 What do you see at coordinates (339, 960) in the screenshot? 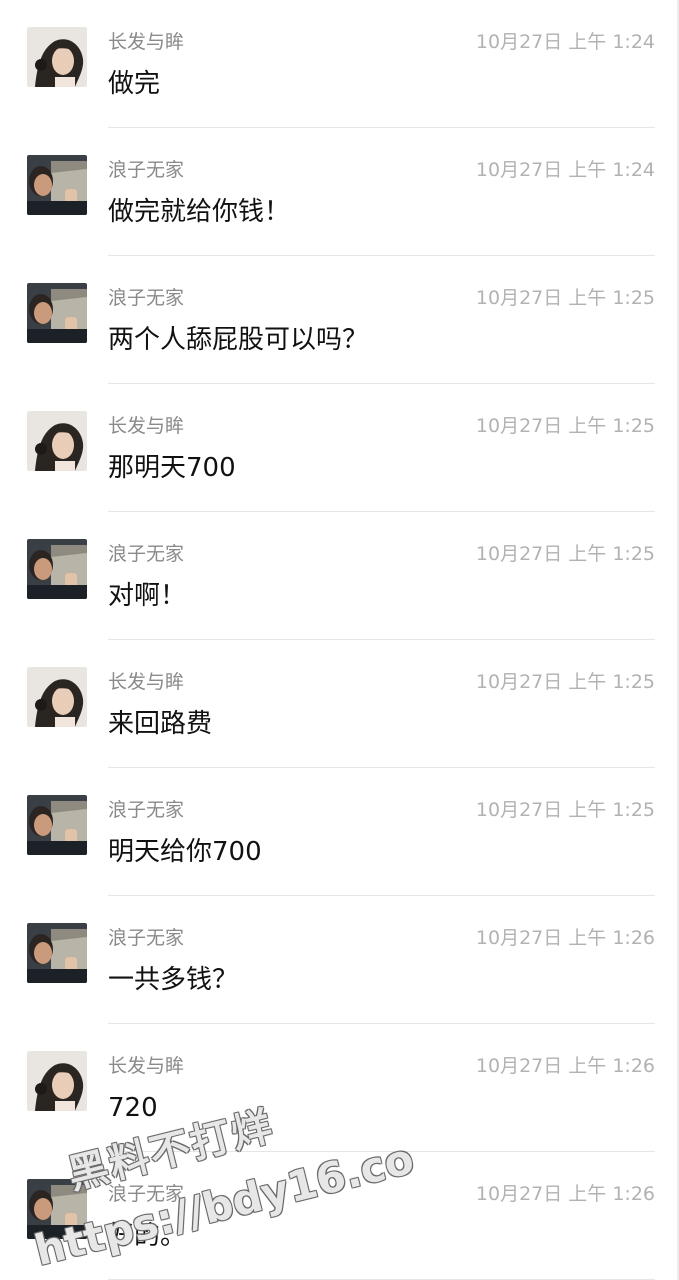
I see `message-item: 浪子无家 10月27日 上午 1:26 一共多钱？` at bounding box center [339, 960].